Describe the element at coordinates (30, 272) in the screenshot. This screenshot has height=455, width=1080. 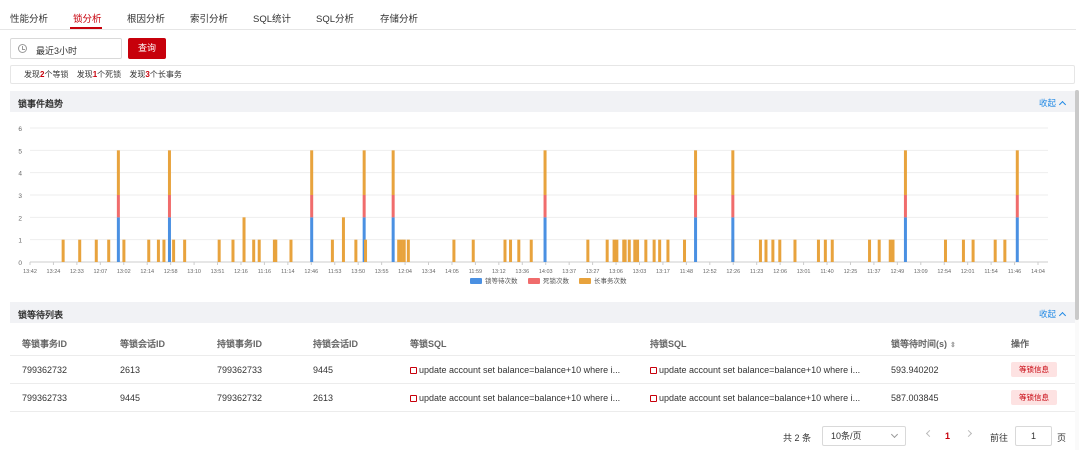
I see `x-tick-label: 13:42` at that location.